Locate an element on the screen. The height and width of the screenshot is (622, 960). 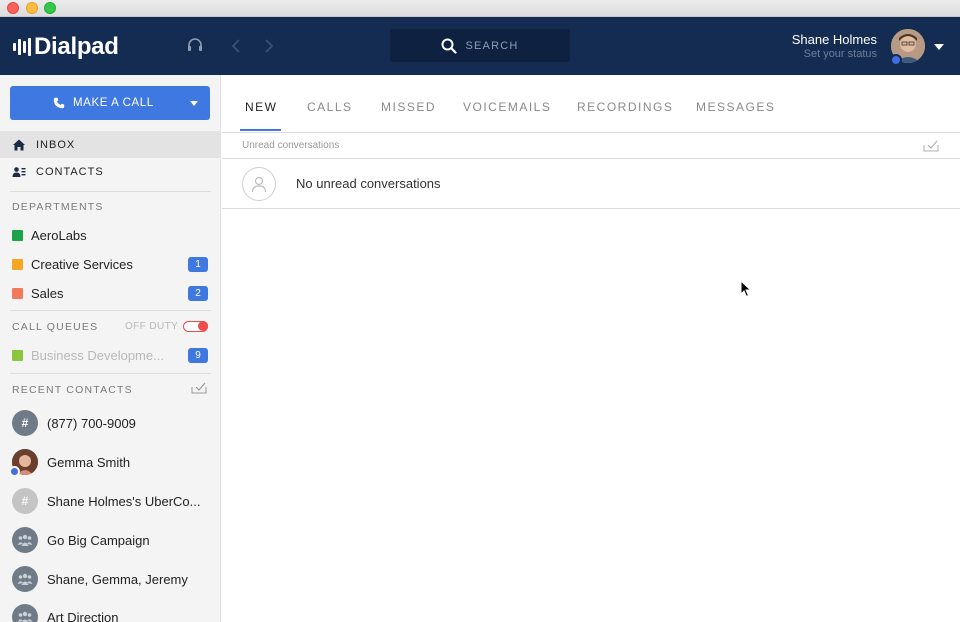
recent-contacts-heading: RECENT CONTACTS is located at coordinates (72, 390).